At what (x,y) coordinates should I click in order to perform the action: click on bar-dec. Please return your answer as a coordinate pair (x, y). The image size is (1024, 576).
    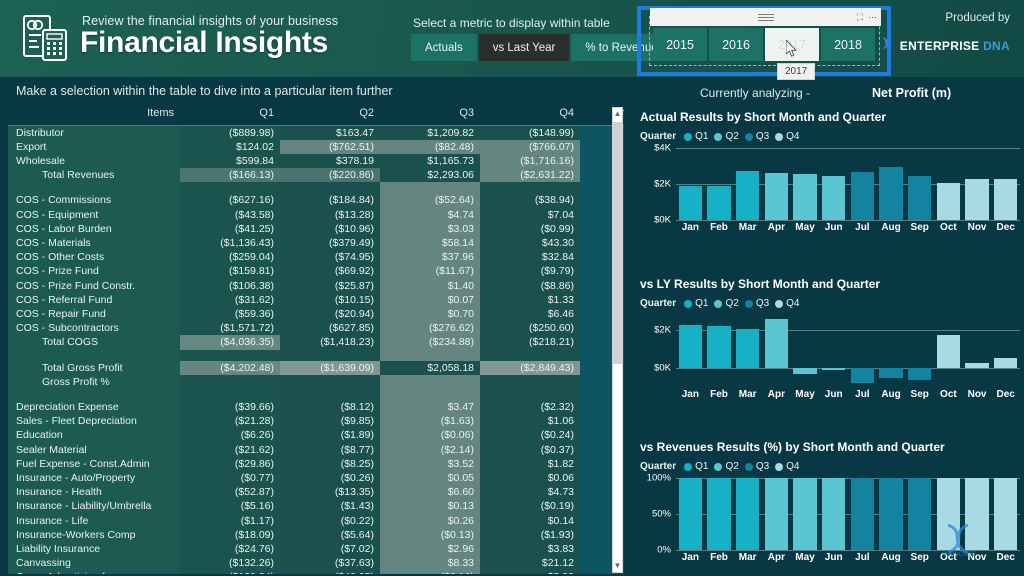
    Looking at the image, I should click on (1005, 514).